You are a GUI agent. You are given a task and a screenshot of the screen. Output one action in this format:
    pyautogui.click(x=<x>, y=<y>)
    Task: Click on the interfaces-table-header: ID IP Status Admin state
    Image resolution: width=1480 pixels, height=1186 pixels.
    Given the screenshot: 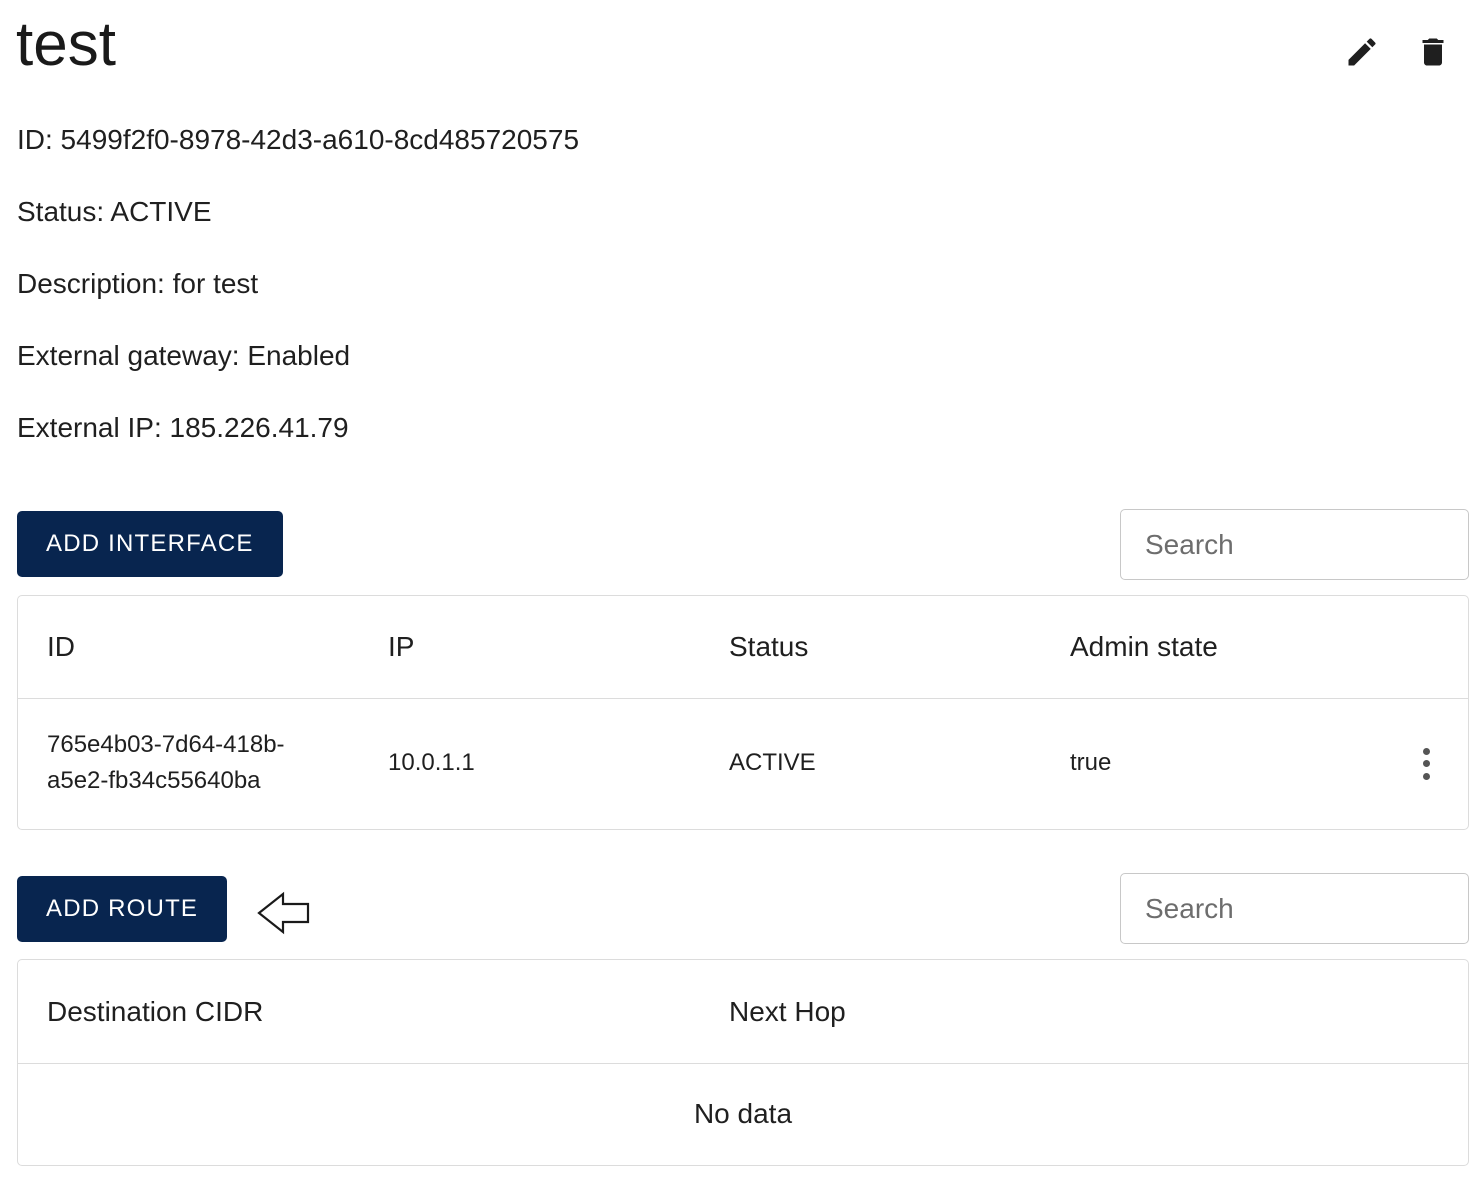 What is the action you would take?
    pyautogui.click(x=743, y=647)
    